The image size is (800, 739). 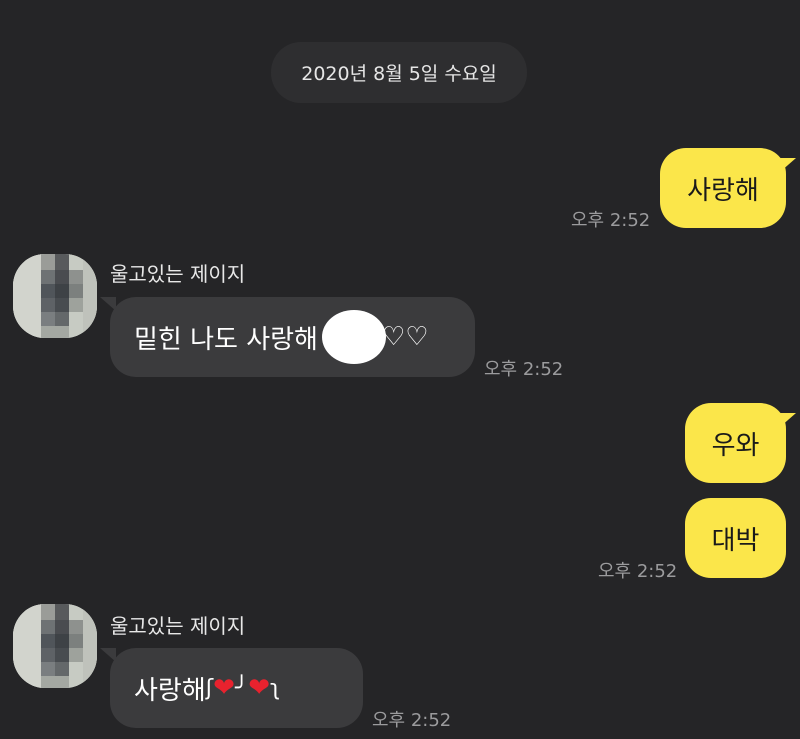 I want to click on message-text: 우와, so click(x=735, y=445).